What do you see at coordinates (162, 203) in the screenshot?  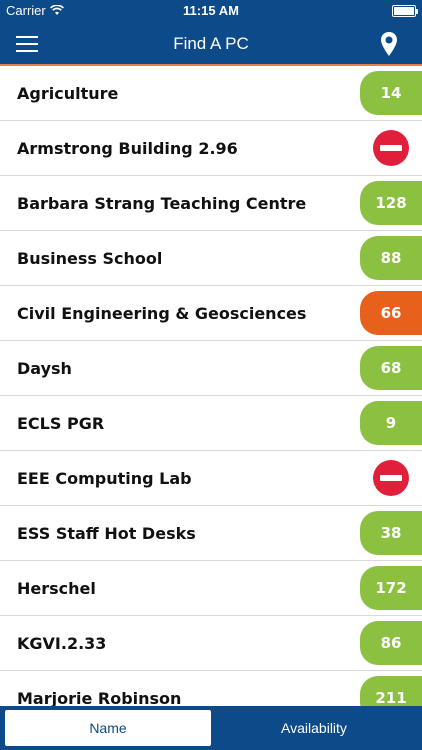 I see `room-name: Barbara Strang Teaching Centre` at bounding box center [162, 203].